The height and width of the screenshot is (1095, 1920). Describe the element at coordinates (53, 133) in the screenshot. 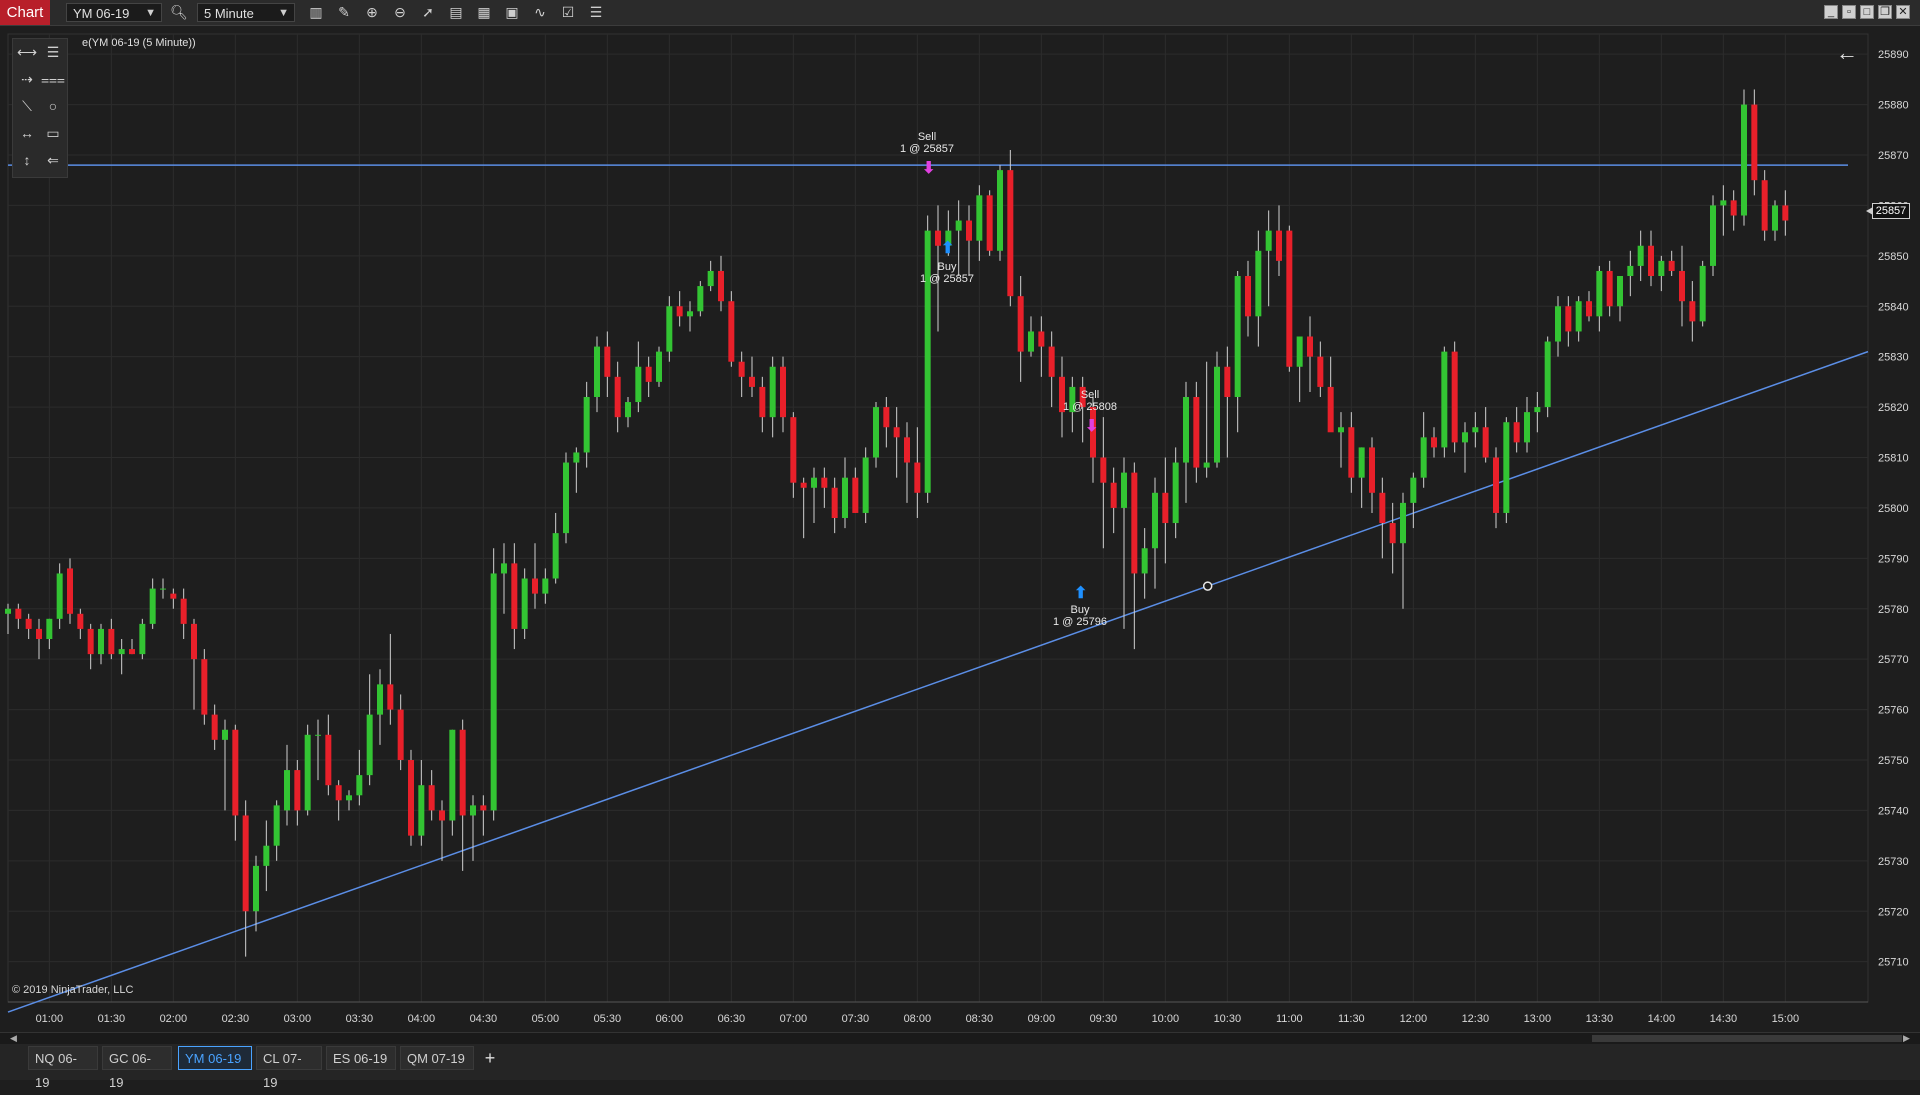

I see `rectangle-icon: ▭` at that location.